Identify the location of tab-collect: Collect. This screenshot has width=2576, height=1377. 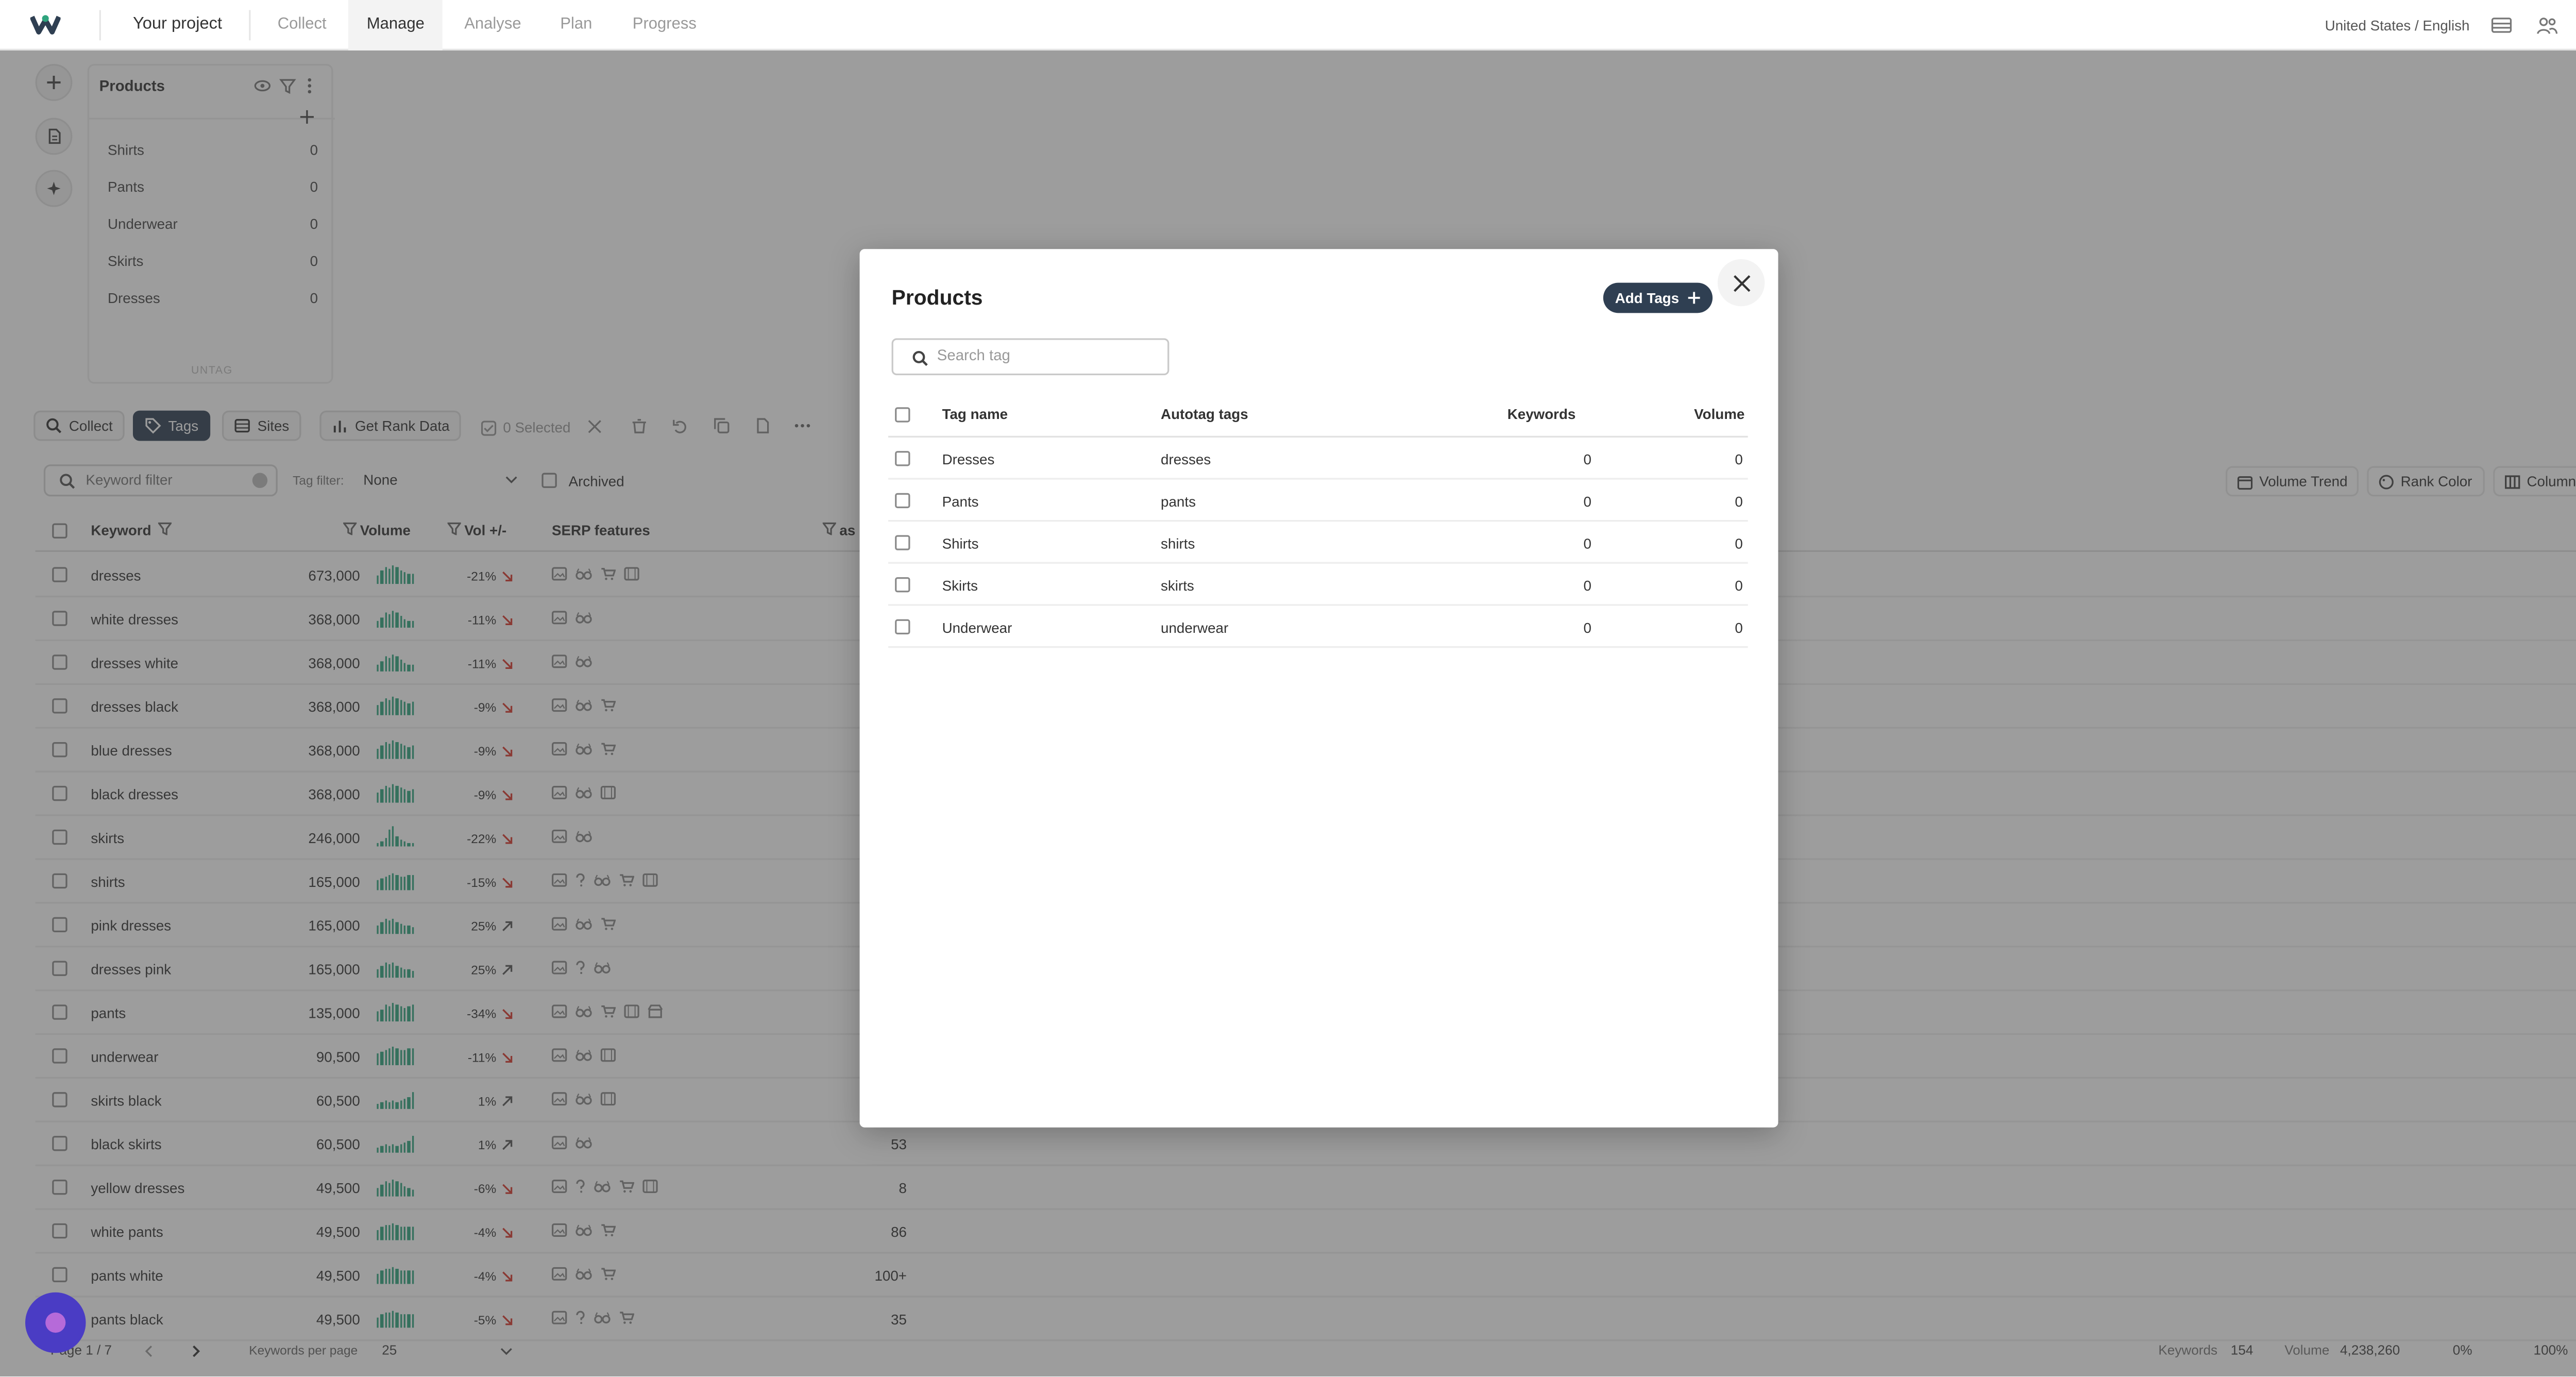
(302, 25).